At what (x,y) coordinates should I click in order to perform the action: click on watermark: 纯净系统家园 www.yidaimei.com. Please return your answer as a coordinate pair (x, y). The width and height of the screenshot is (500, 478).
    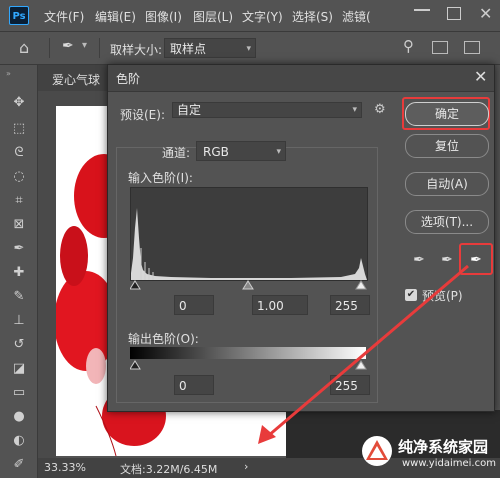
    Looking at the image, I should click on (430, 454).